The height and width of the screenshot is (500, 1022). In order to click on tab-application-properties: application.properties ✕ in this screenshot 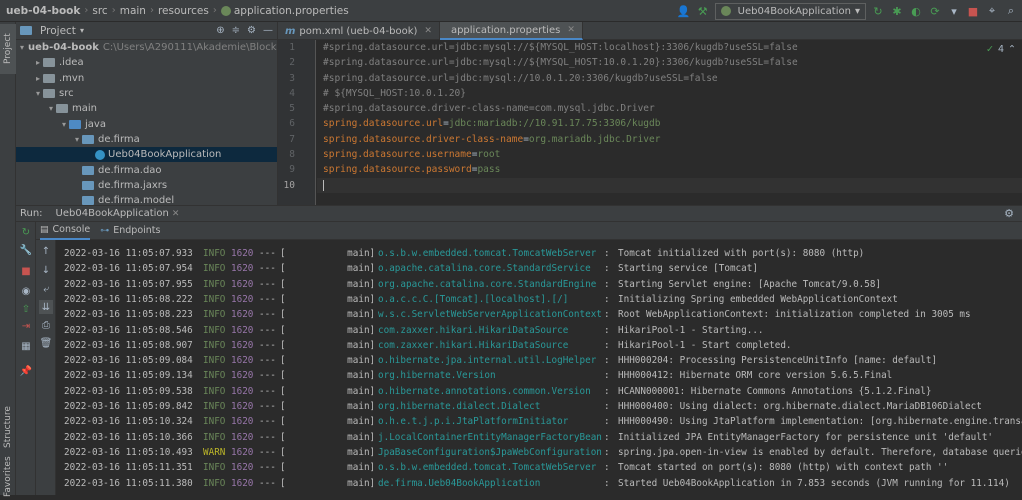, I will do `click(511, 31)`.